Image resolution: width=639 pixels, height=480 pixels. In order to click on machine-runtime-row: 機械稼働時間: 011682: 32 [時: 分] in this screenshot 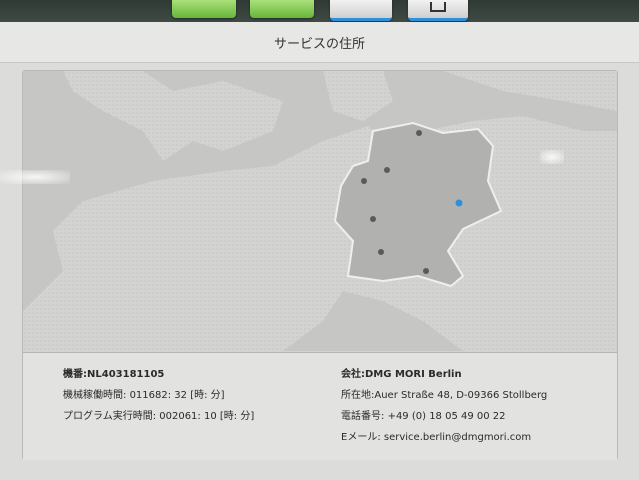, I will do `click(158, 396)`.